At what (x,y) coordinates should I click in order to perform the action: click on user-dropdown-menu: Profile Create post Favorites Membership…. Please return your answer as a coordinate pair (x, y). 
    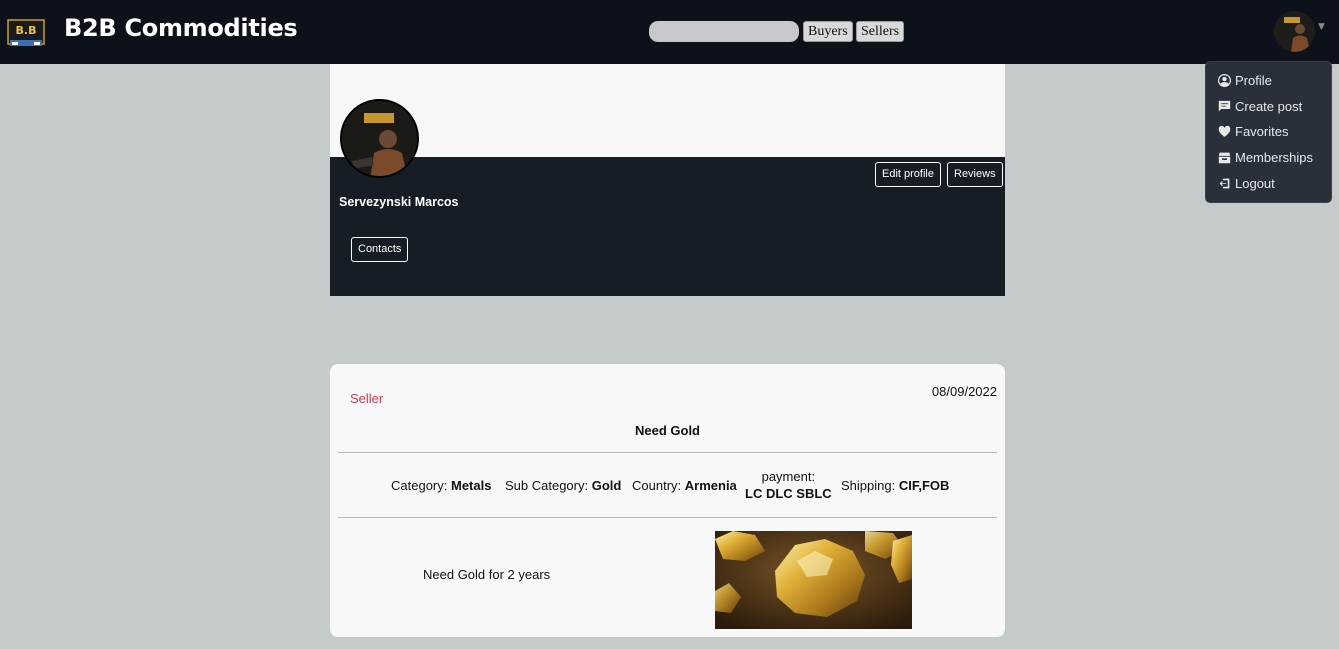
    Looking at the image, I should click on (1268, 132).